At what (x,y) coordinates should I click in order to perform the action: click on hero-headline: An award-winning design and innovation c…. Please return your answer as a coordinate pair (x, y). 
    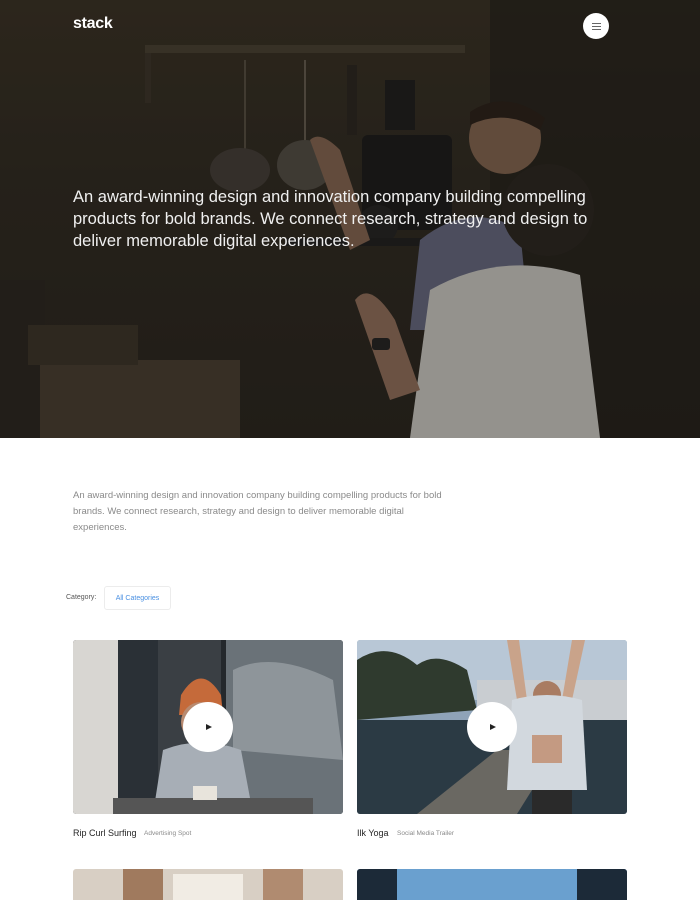
    Looking at the image, I should click on (330, 219).